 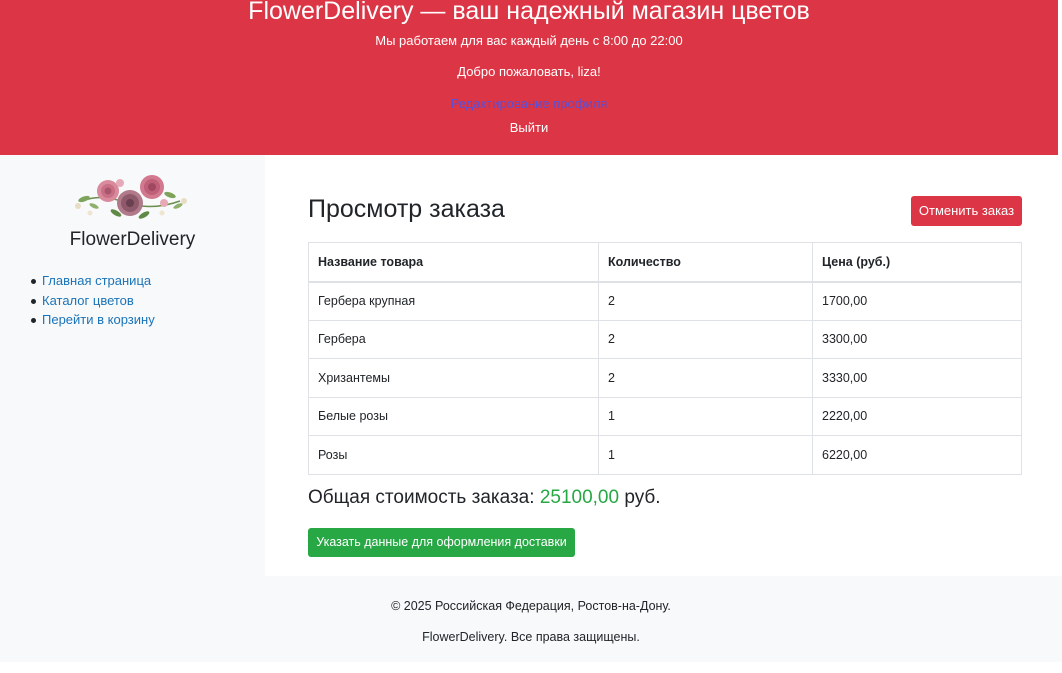 I want to click on table-row: Белые розы 1 2220,00, so click(x=665, y=416).